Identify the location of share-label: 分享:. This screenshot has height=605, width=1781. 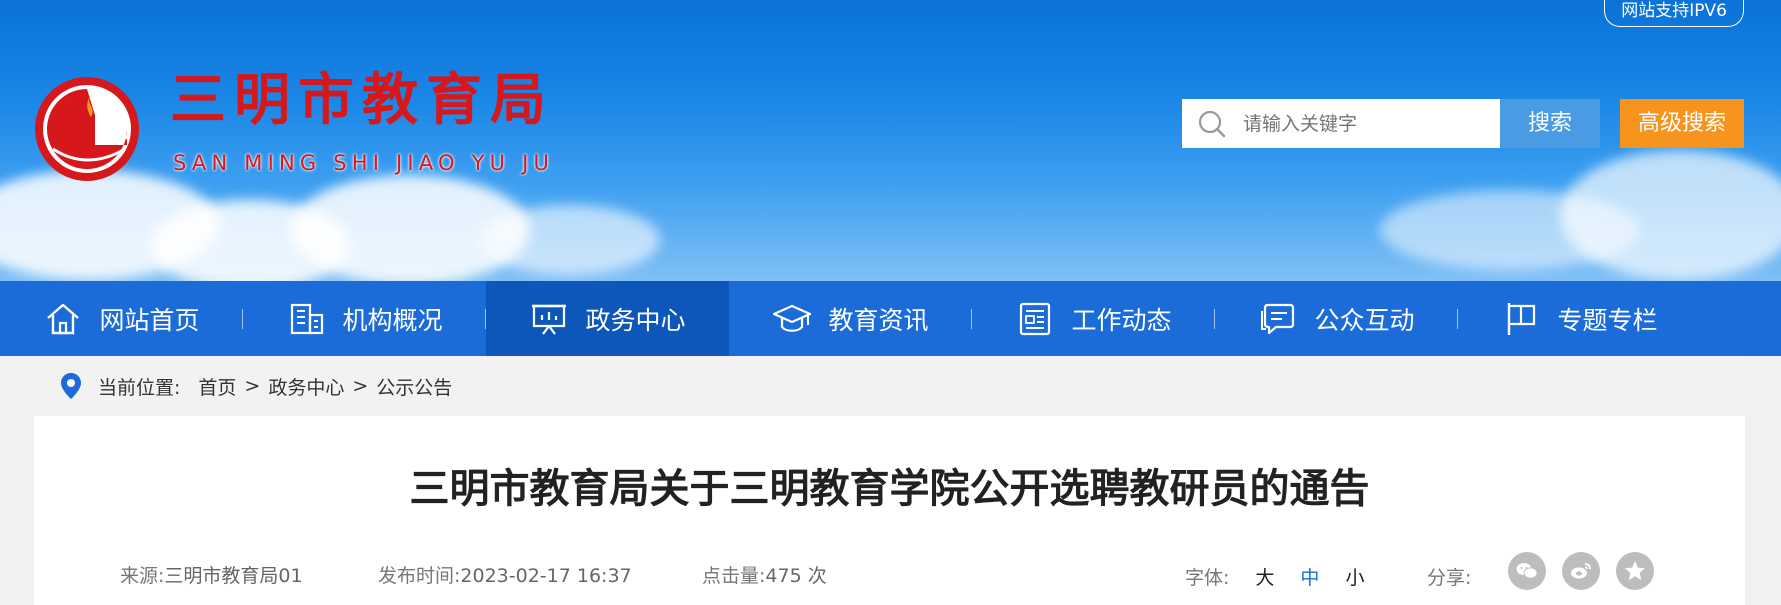
(1449, 578).